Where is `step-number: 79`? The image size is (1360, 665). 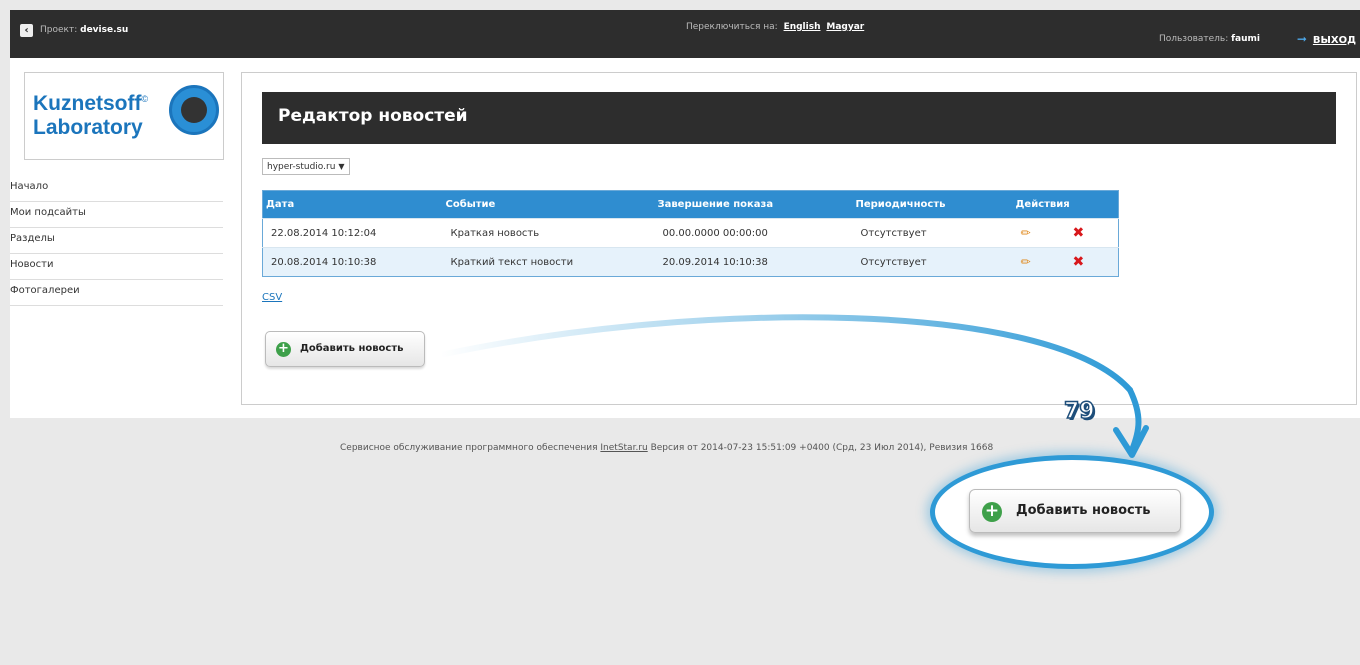 step-number: 79 is located at coordinates (1079, 411).